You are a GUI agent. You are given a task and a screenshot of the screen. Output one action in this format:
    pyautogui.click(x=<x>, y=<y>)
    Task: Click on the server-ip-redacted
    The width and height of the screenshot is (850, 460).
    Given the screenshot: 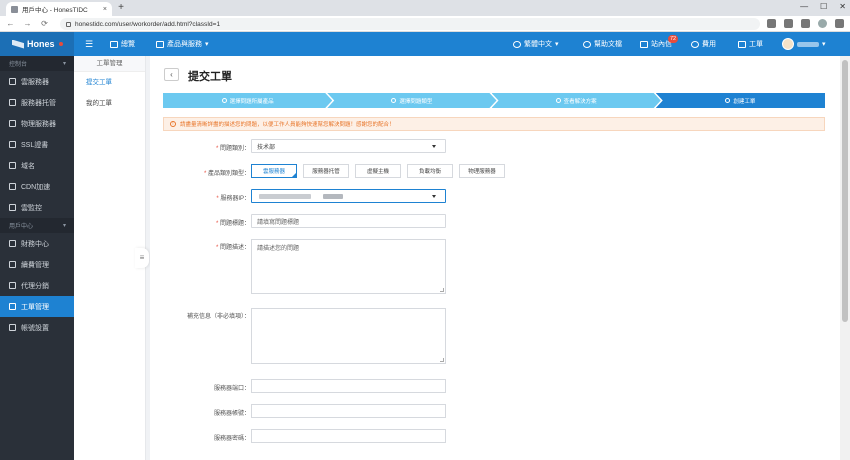 What is the action you would take?
    pyautogui.click(x=285, y=196)
    